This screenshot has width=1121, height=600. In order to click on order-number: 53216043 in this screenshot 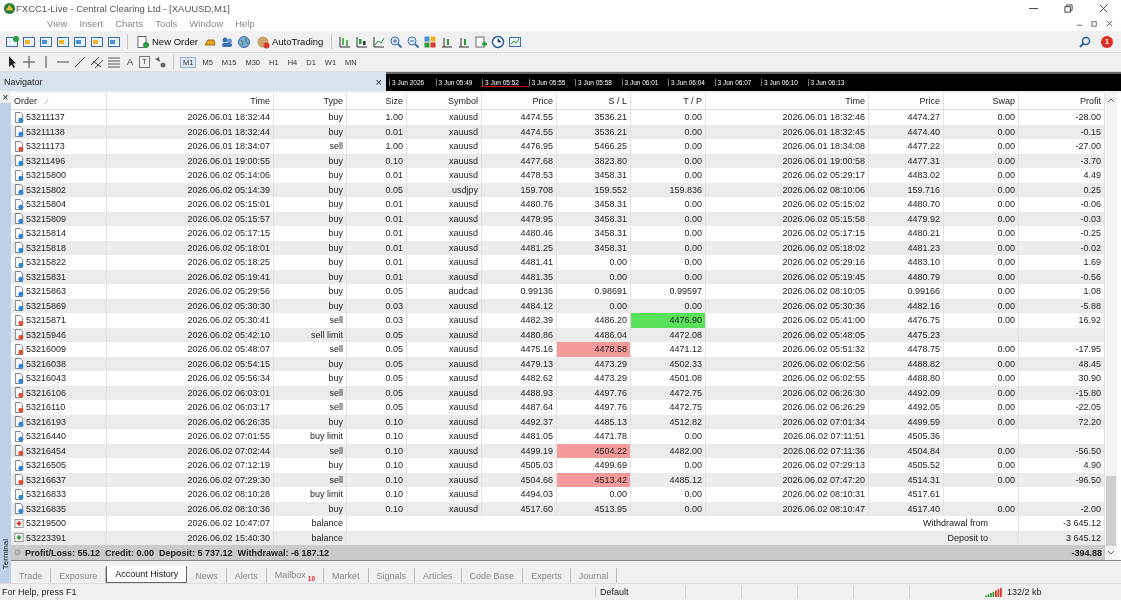, I will do `click(46, 378)`.